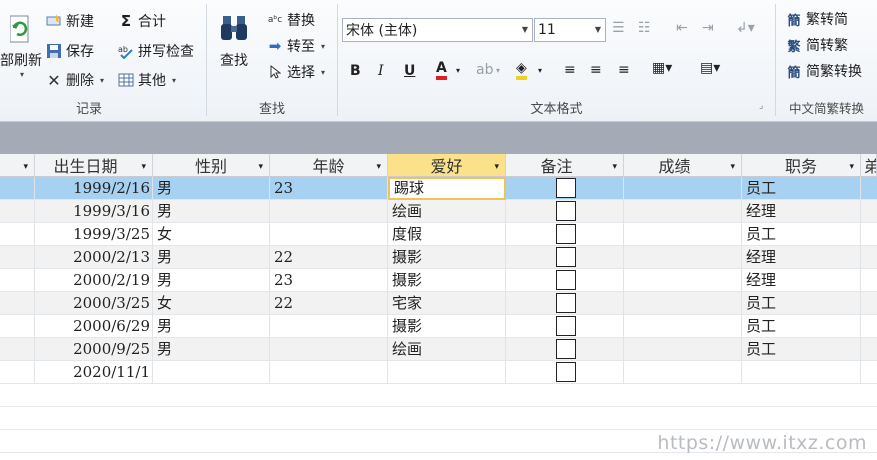 Image resolution: width=877 pixels, height=460 pixels. What do you see at coordinates (94, 257) in the screenshot?
I see `birthdate-cell: 2000/2/13` at bounding box center [94, 257].